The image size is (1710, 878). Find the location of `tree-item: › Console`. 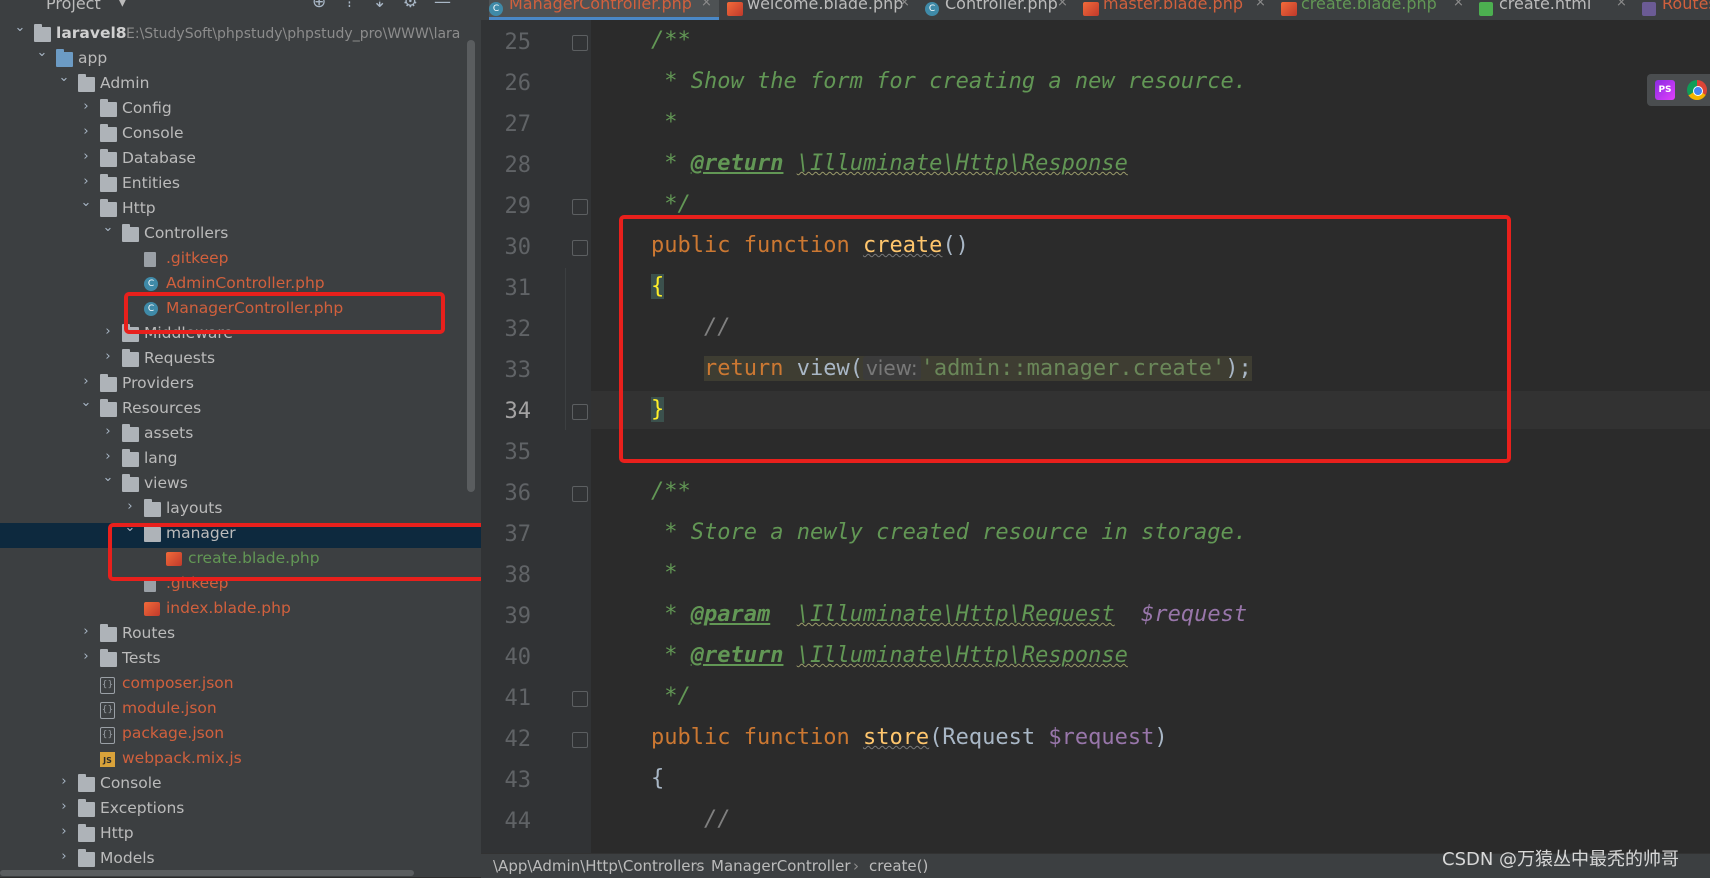

tree-item: › Console is located at coordinates (240, 785).